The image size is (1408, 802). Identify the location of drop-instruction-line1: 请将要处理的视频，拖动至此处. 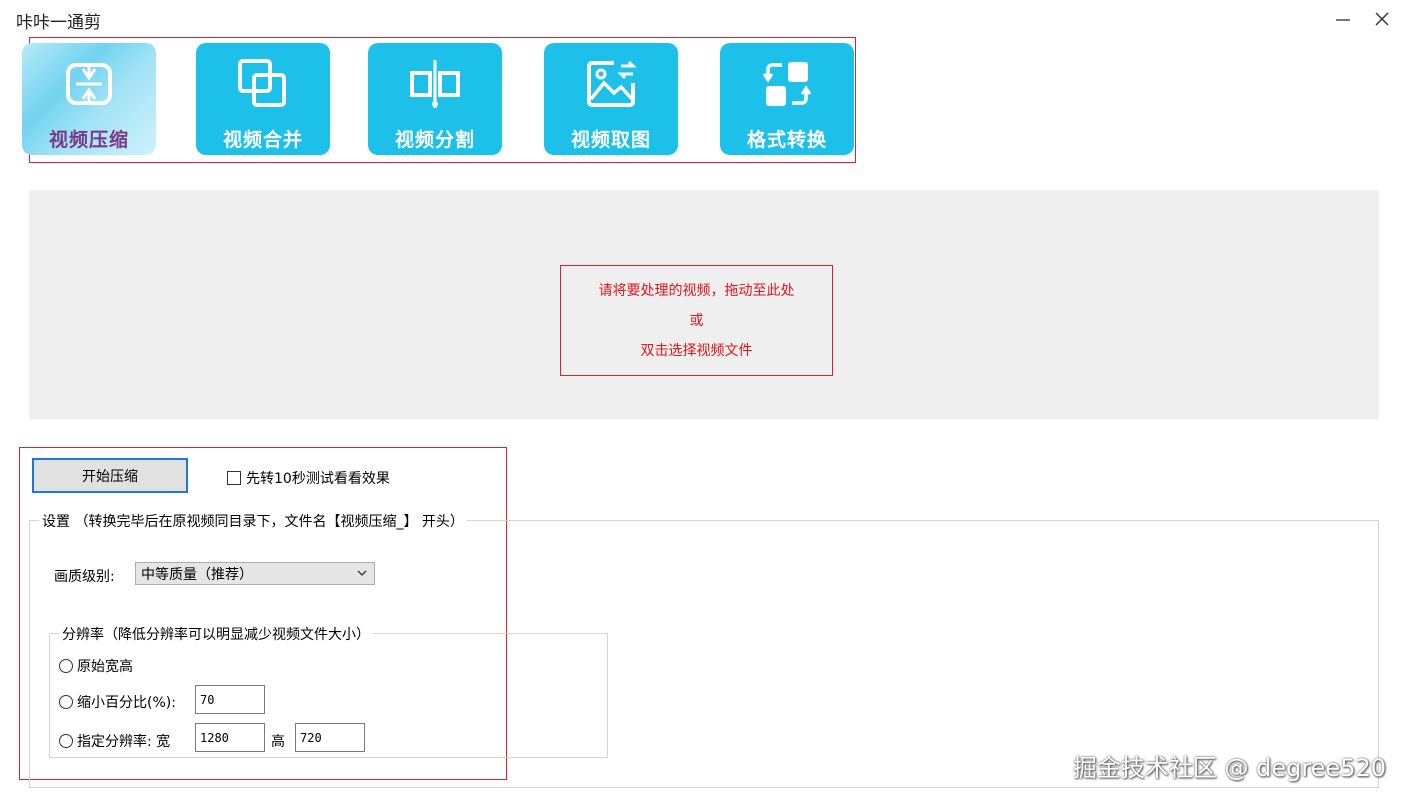
(696, 290).